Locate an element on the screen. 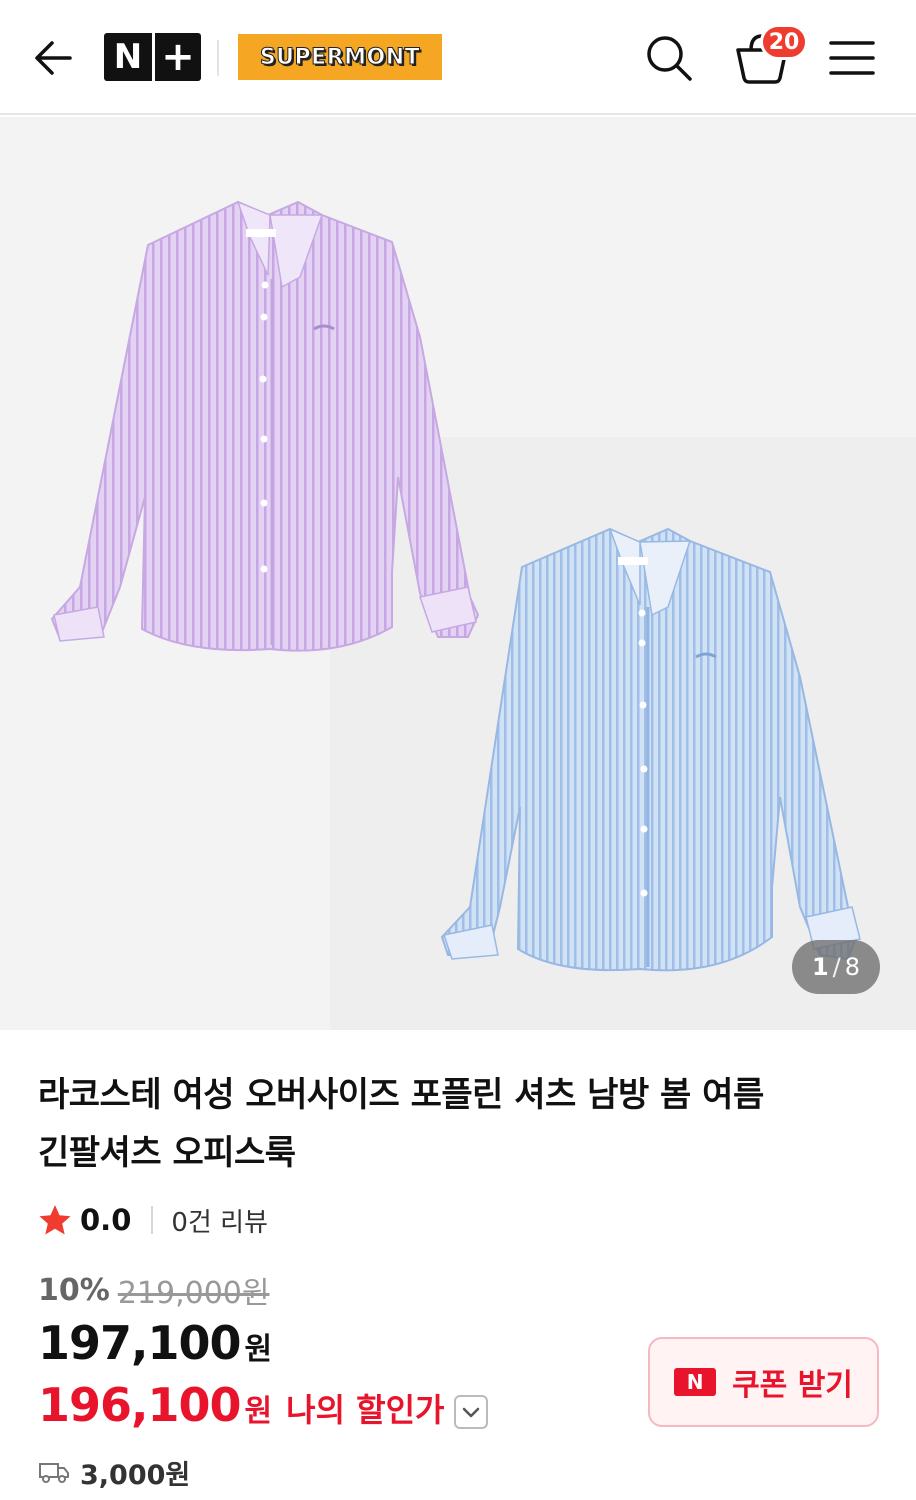  store-logo-text: SUPERMONT is located at coordinates (340, 57).